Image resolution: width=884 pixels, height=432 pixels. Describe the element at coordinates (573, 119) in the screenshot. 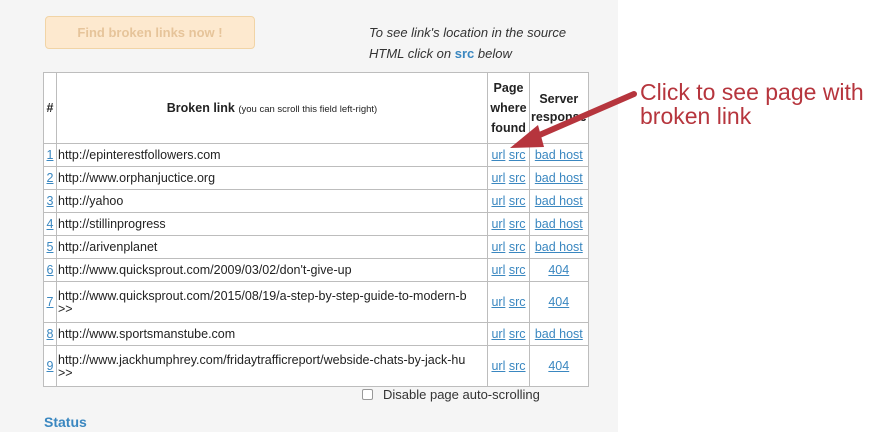

I see `annotation-arrow-icon` at that location.